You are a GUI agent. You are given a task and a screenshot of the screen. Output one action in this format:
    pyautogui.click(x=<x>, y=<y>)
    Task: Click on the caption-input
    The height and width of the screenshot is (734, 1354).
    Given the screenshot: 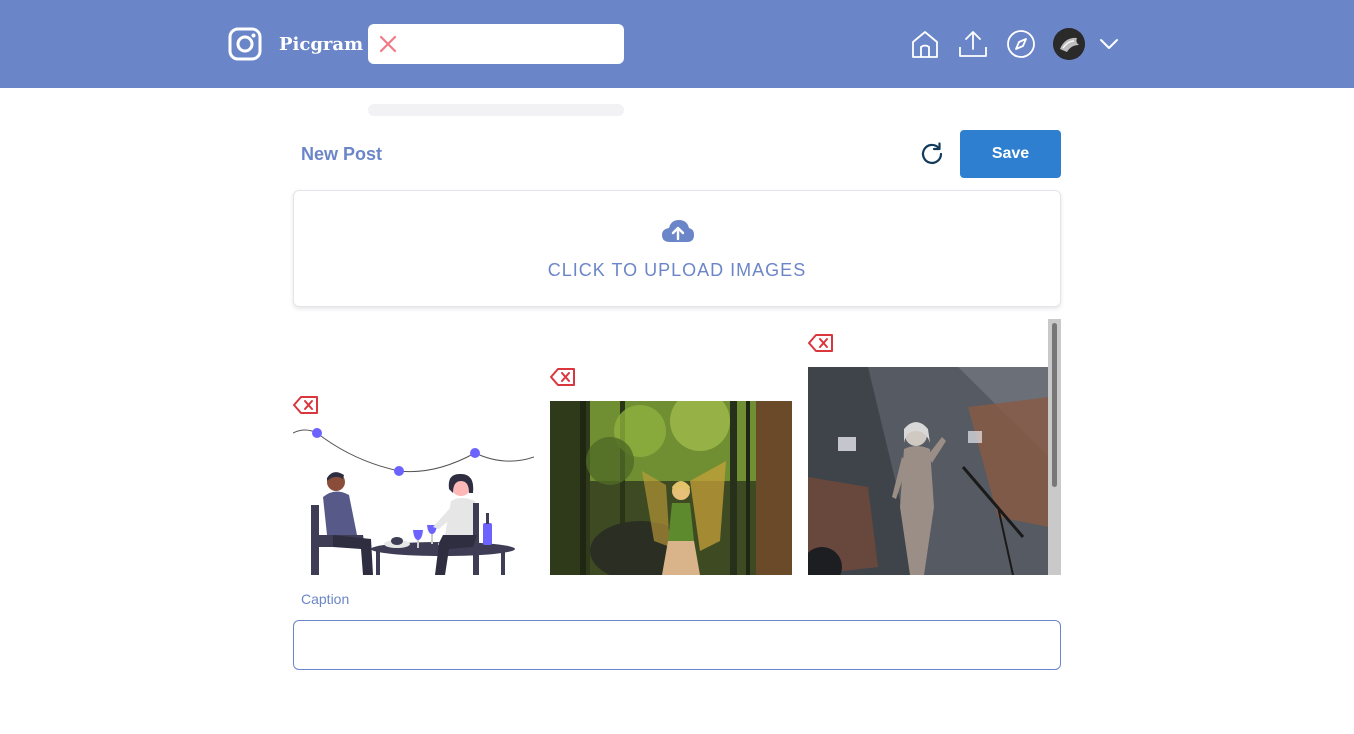 What is the action you would take?
    pyautogui.click(x=677, y=645)
    